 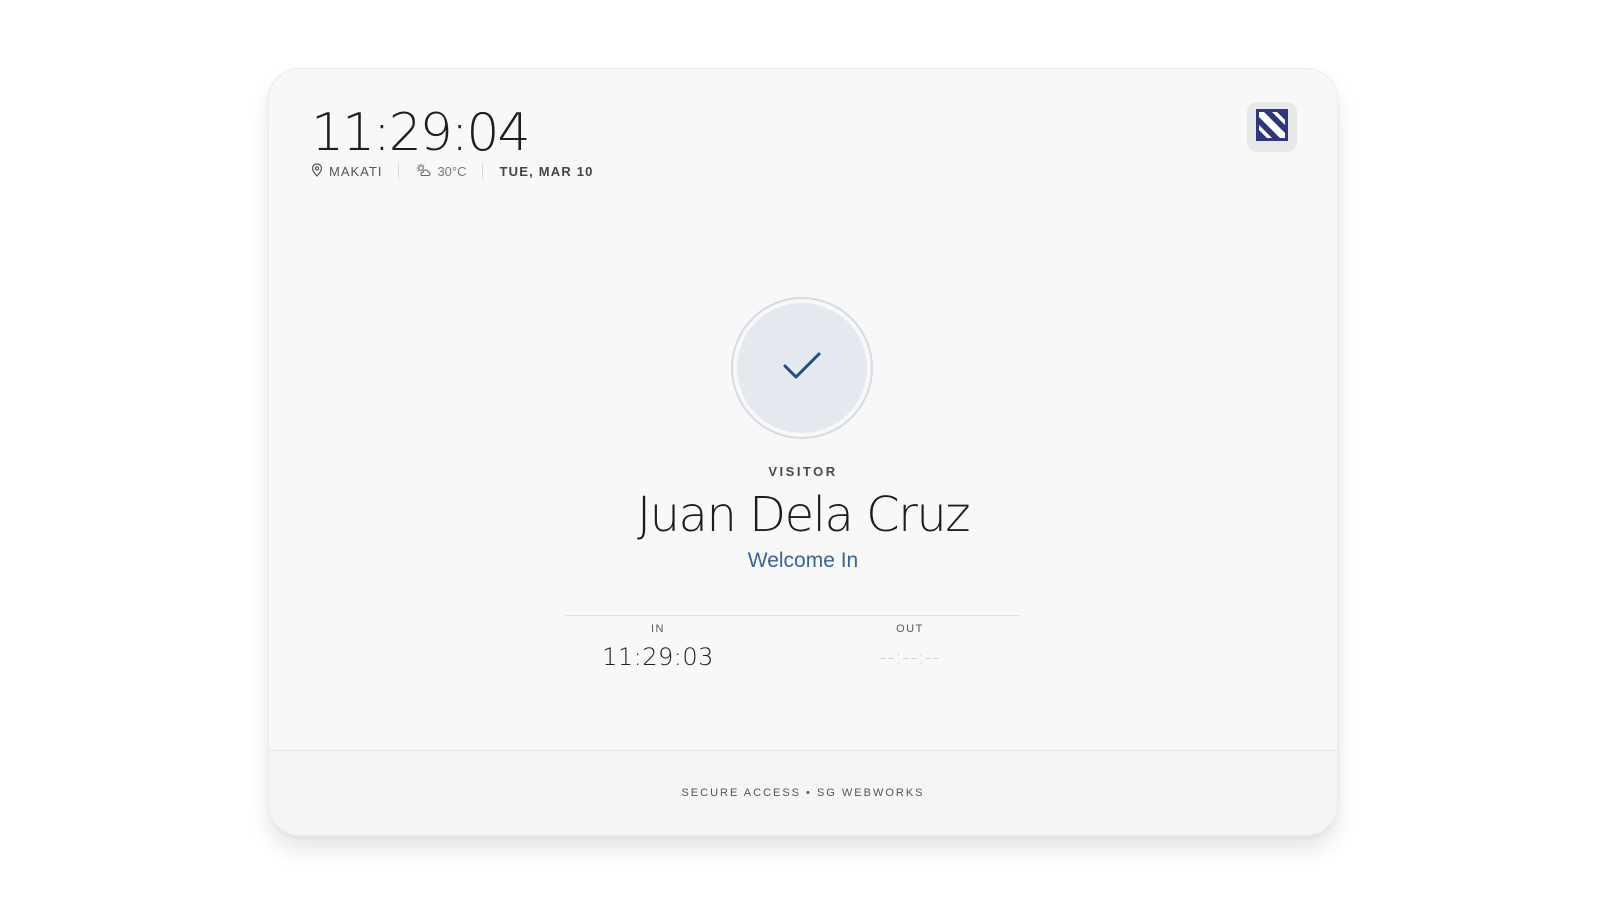 I want to click on sg-logo-icon, so click(x=1272, y=127).